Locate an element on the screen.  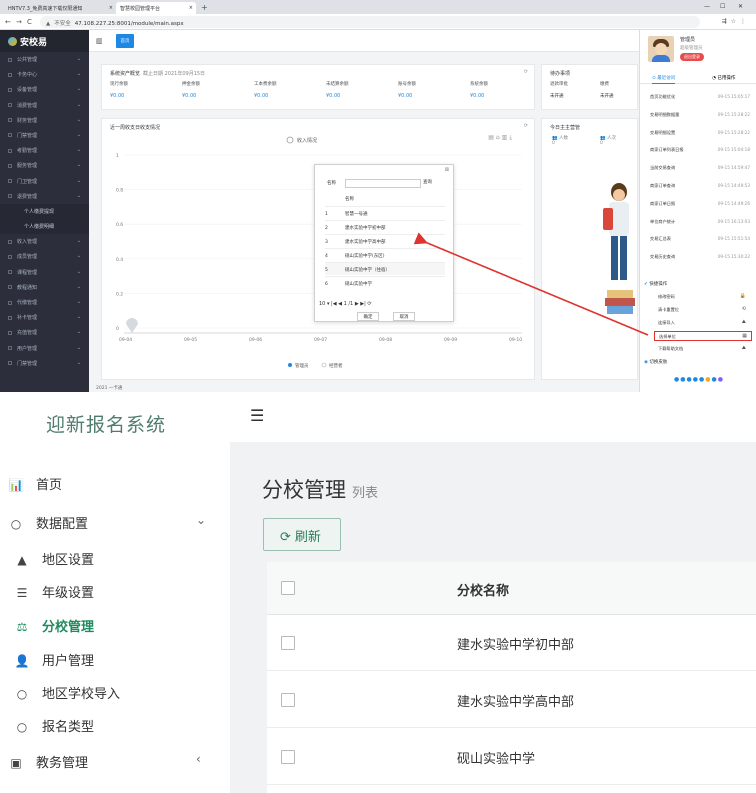
recent-item: 当前交易查询 09-15 14:59:47 is located at coordinates (700, 168).